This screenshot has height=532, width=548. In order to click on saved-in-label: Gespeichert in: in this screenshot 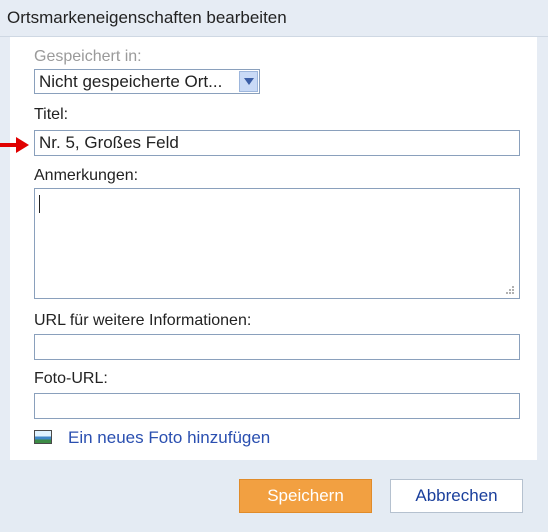, I will do `click(88, 56)`.